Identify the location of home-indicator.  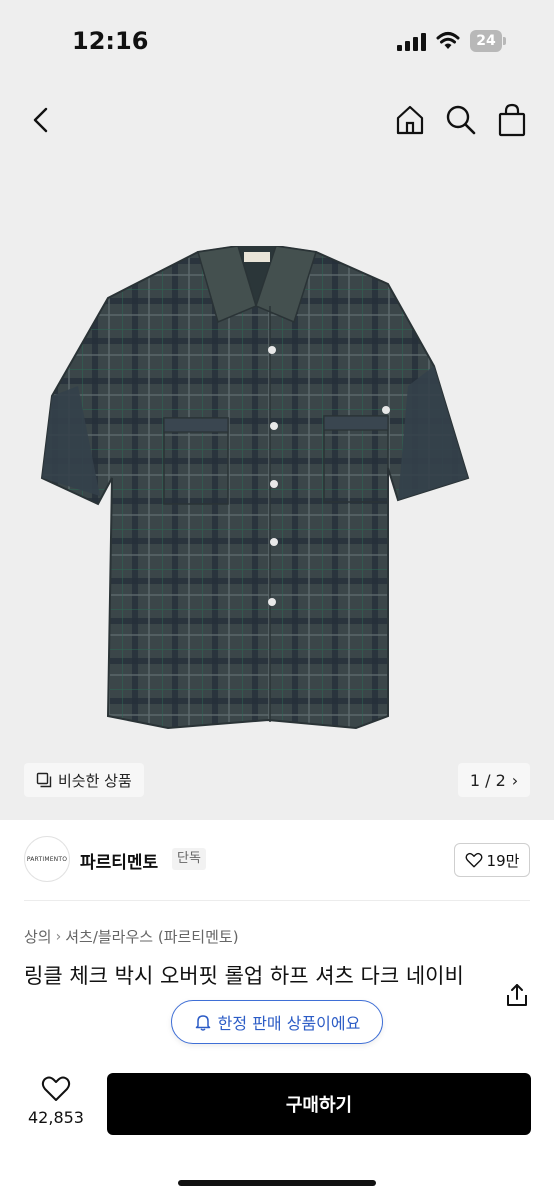
(277, 1183).